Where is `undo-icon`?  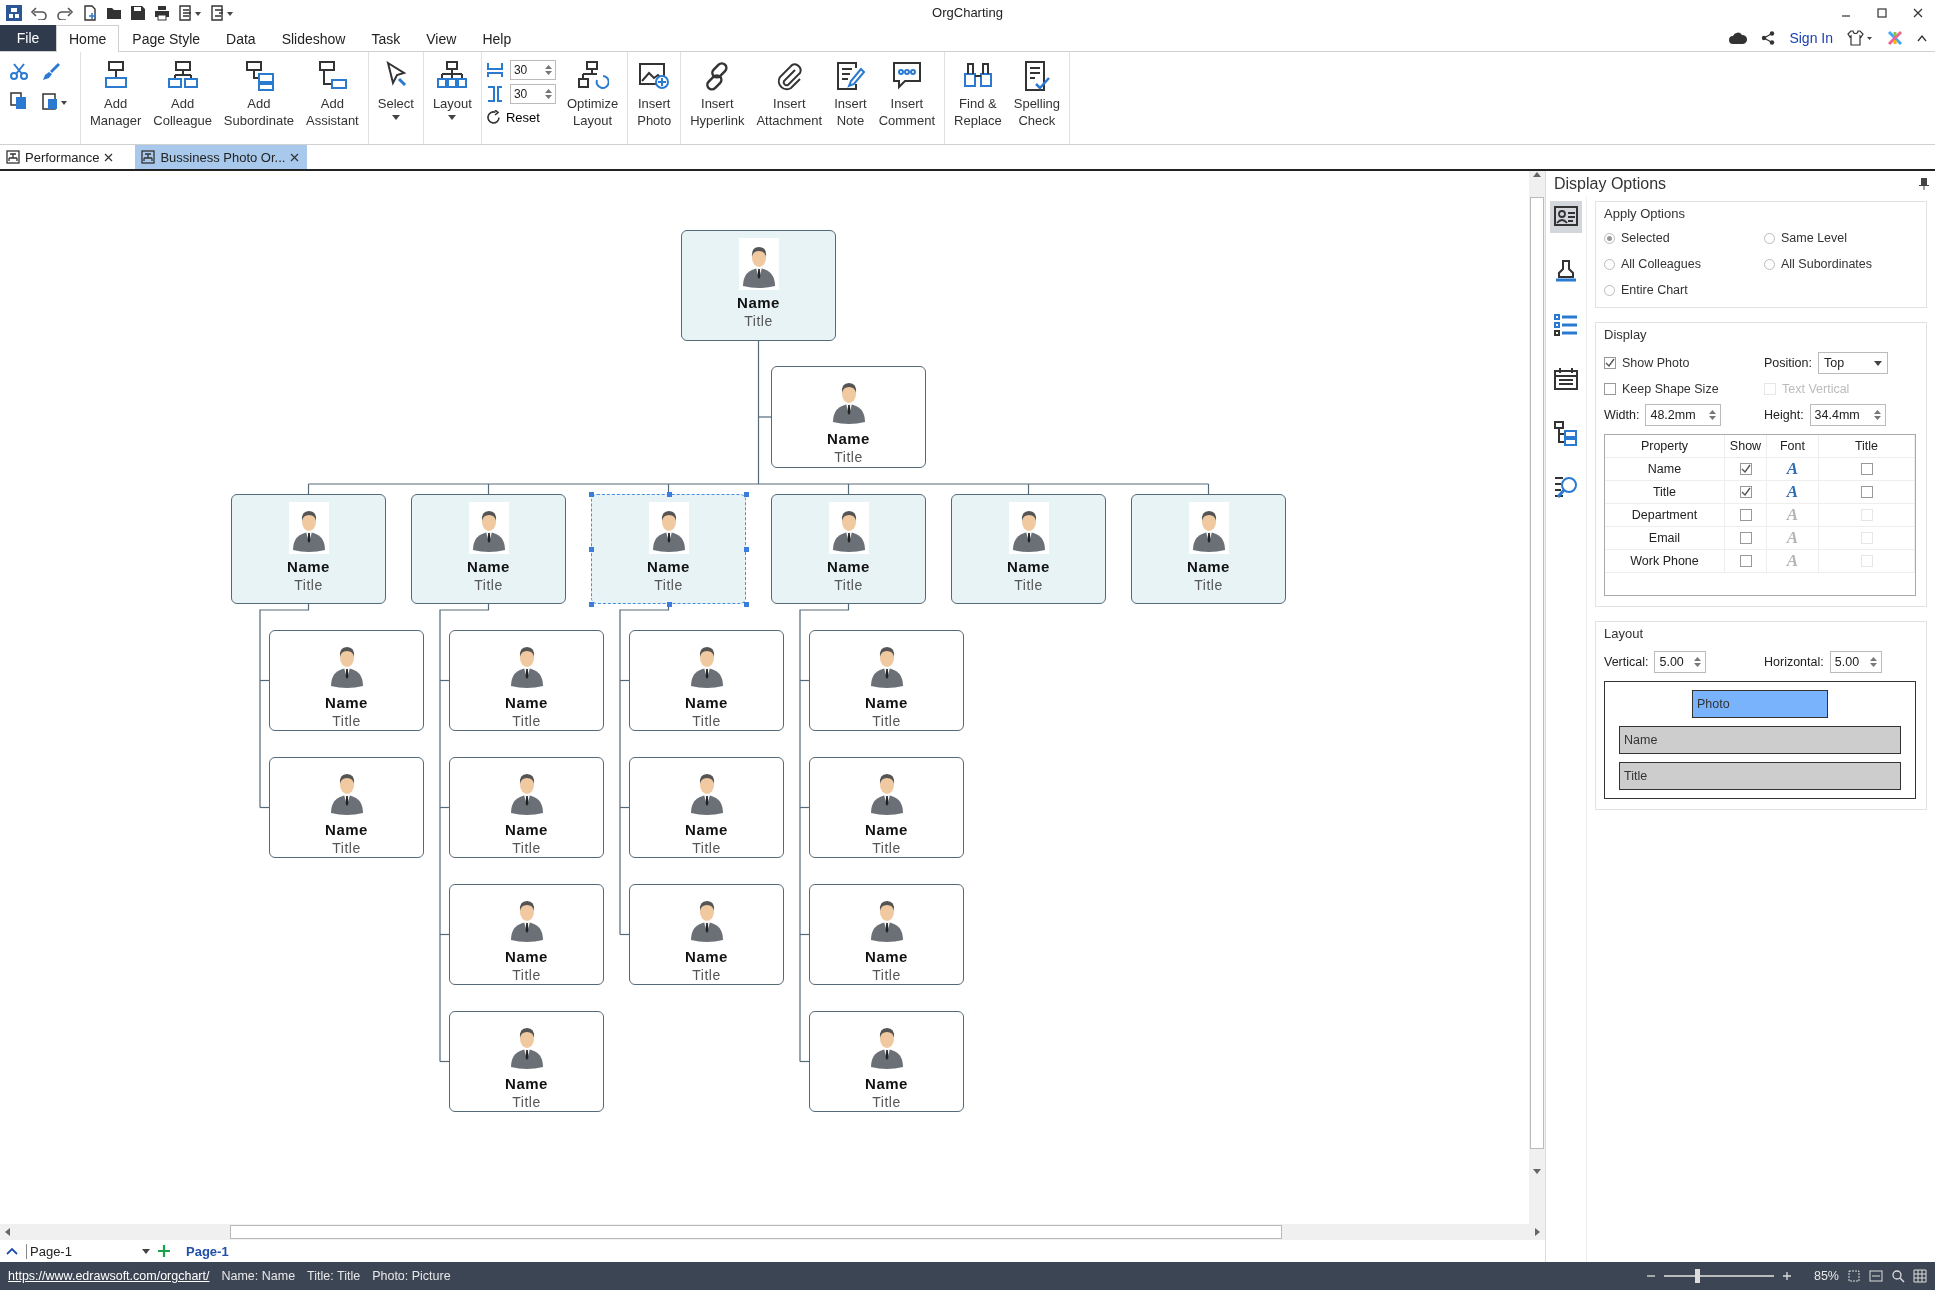
undo-icon is located at coordinates (39, 12).